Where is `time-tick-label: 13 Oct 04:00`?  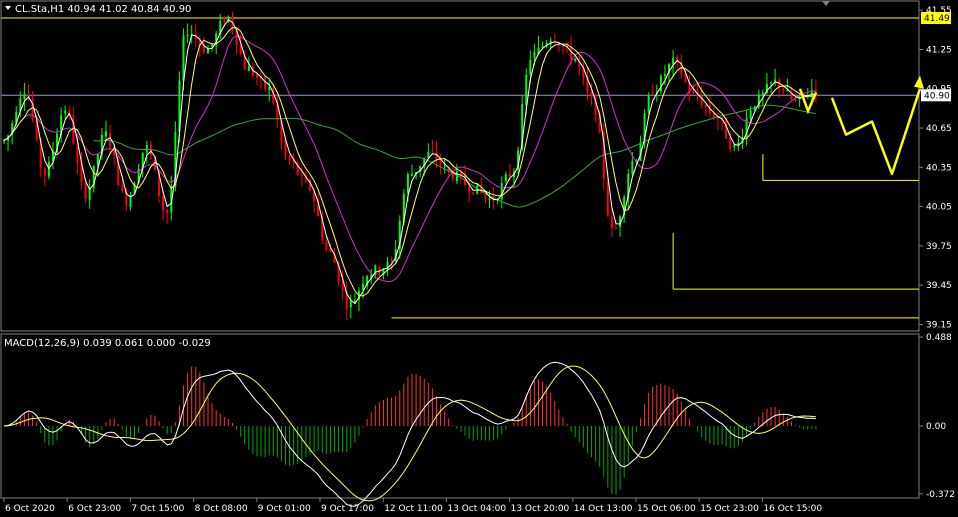 time-tick-label: 13 Oct 04:00 is located at coordinates (476, 509).